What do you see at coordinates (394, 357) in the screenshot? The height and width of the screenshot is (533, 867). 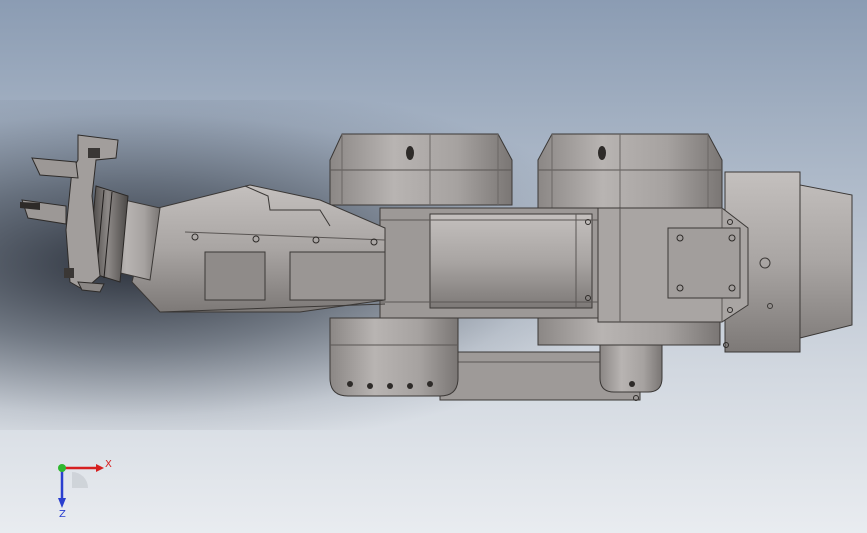 I see `lower-cylinder-left` at bounding box center [394, 357].